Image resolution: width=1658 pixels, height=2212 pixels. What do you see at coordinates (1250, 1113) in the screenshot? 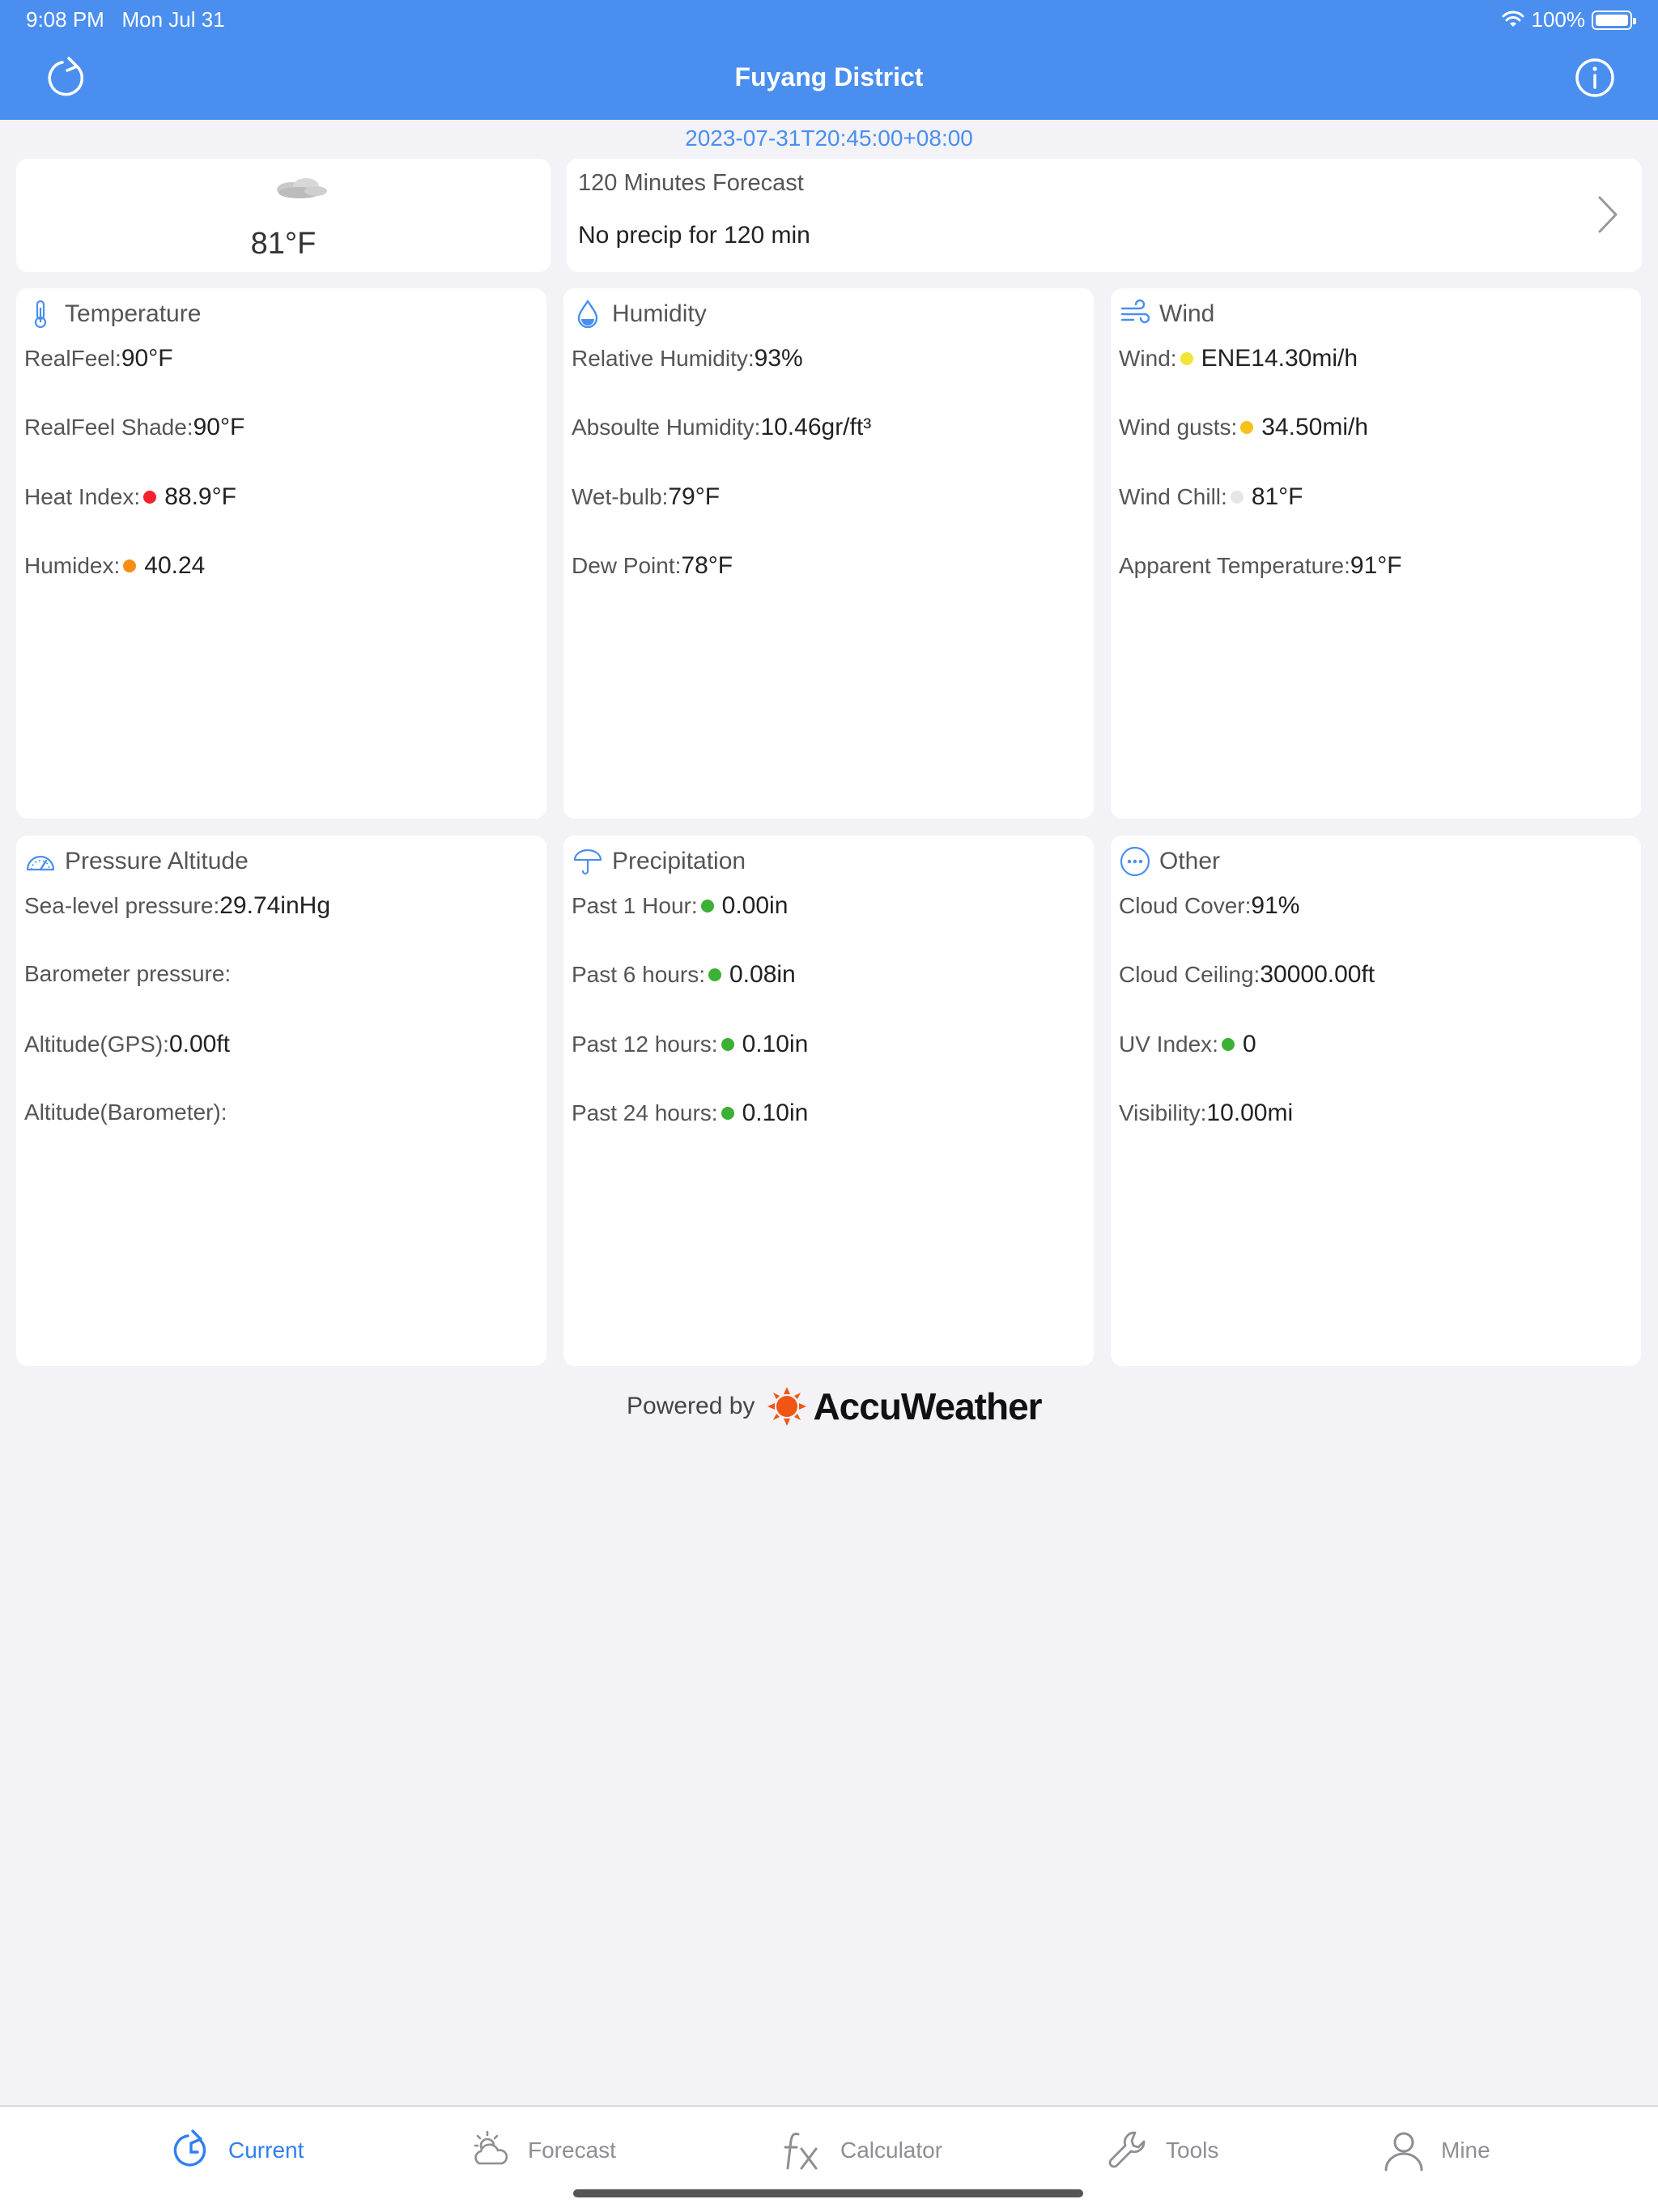
I see `metric-value: 10.00mi` at bounding box center [1250, 1113].